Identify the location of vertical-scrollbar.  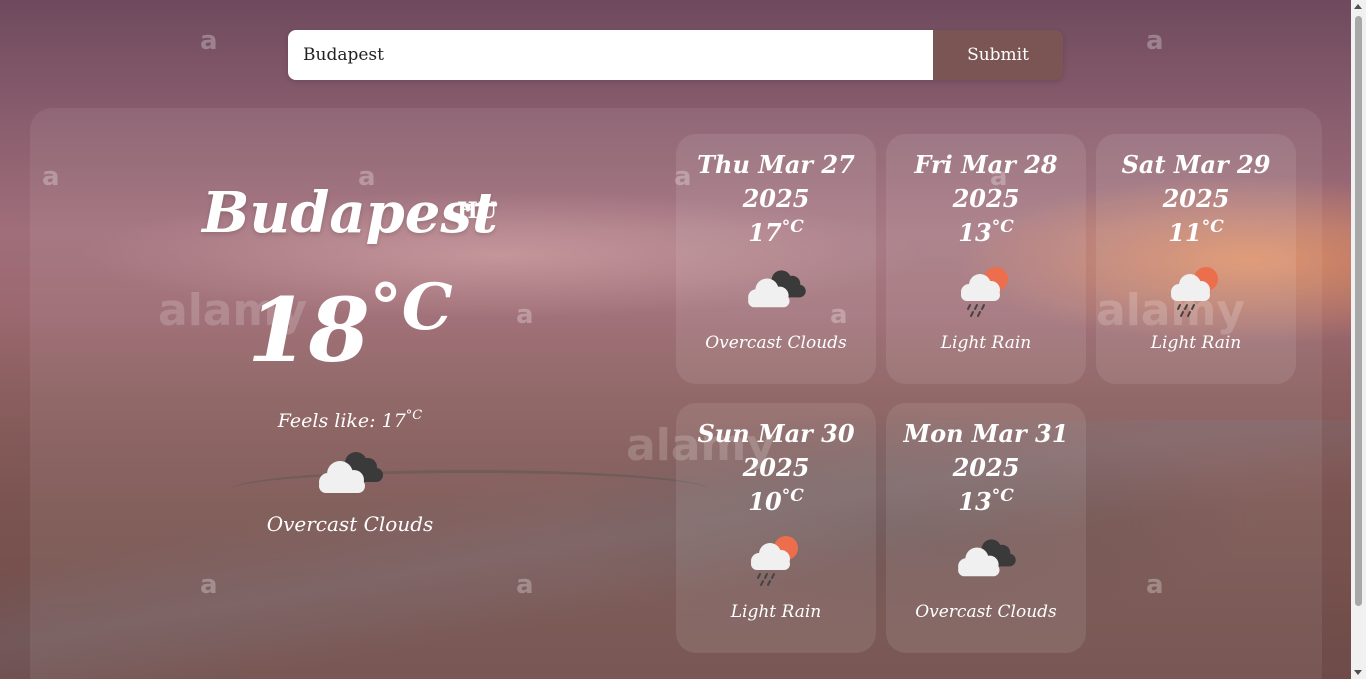
(1358, 339).